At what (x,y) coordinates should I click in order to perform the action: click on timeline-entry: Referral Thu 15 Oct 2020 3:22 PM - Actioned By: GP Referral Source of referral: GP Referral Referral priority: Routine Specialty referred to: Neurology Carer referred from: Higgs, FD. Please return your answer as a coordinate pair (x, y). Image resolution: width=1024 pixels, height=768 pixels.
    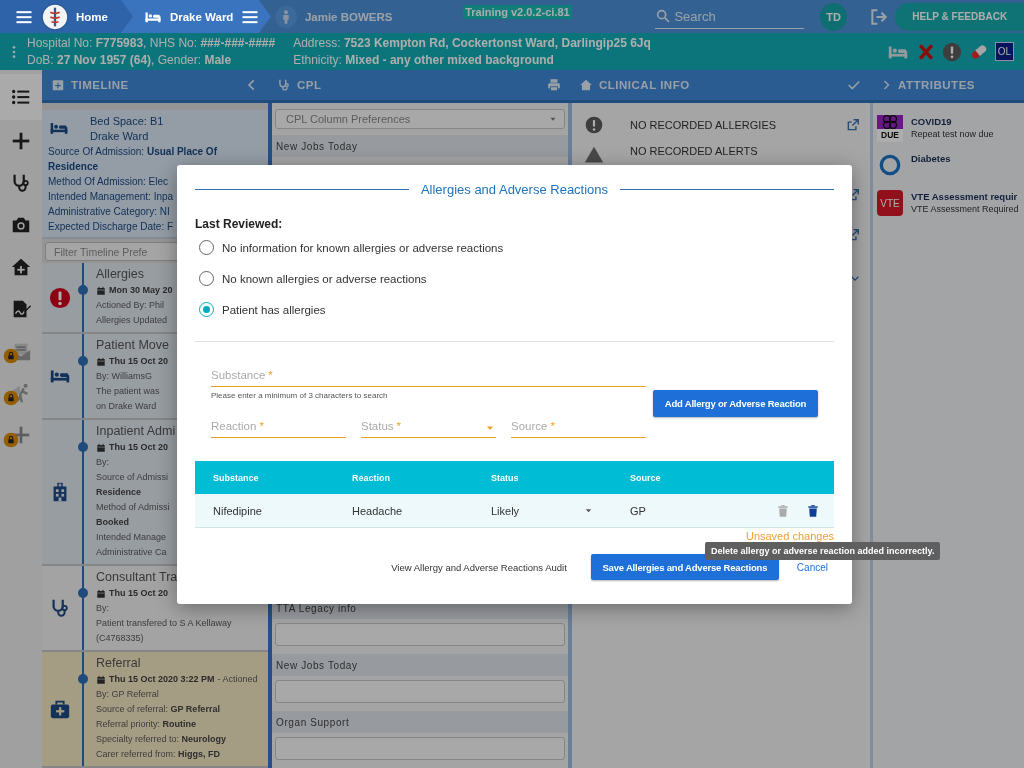
    Looking at the image, I should click on (155, 710).